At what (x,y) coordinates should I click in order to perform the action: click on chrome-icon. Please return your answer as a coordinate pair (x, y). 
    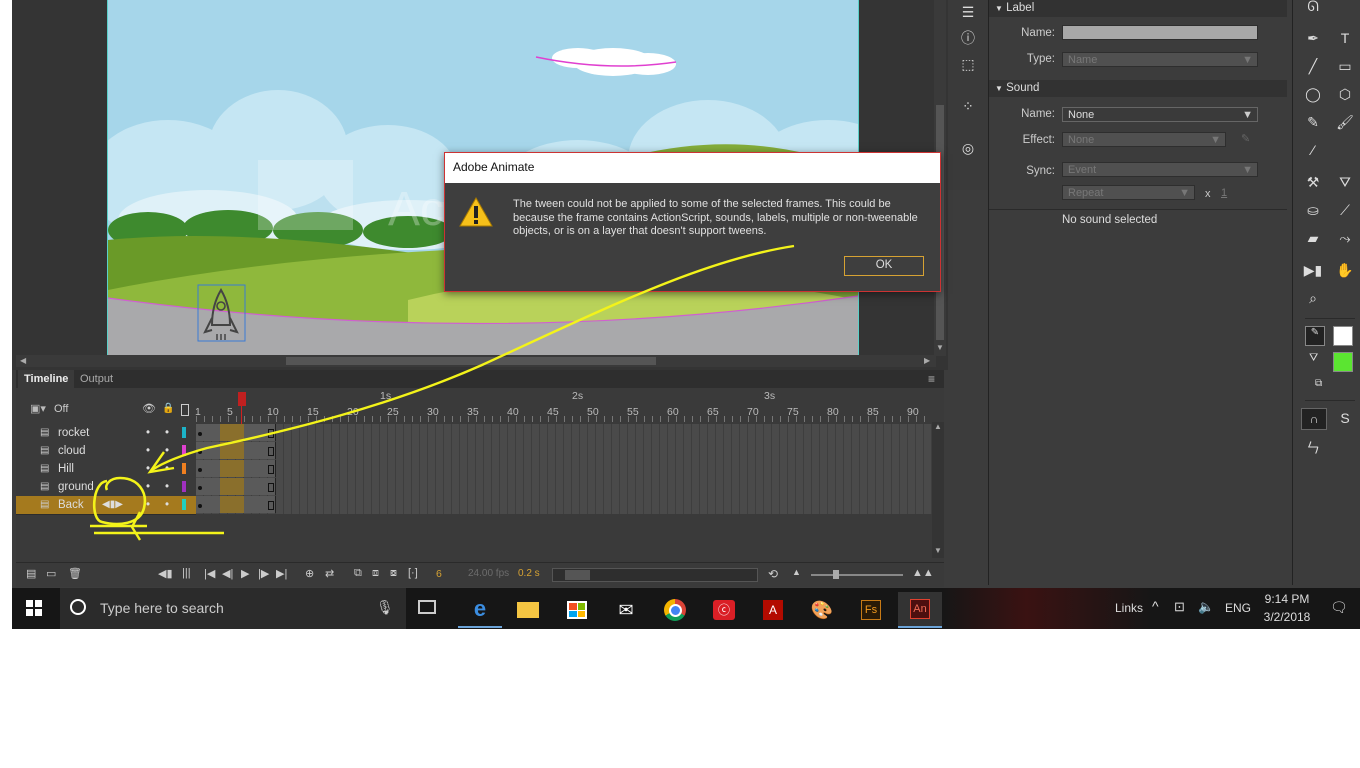
    Looking at the image, I should click on (675, 610).